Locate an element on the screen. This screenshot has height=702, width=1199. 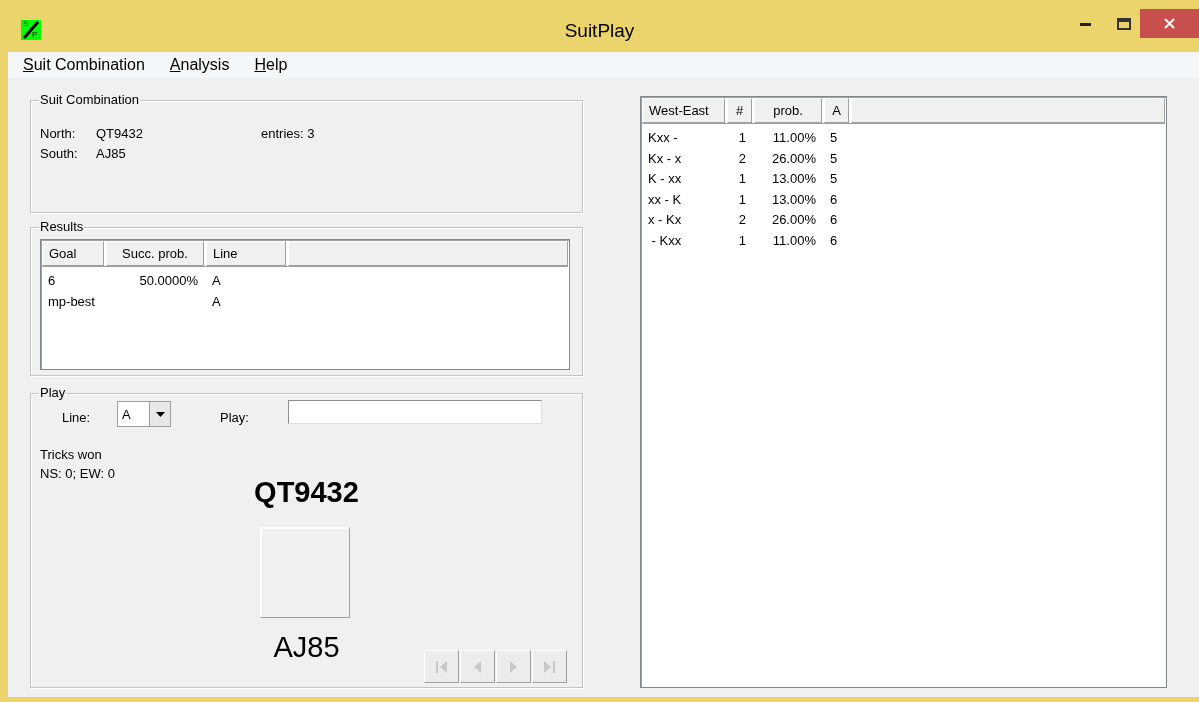
table-cell: xx - K is located at coordinates (665, 199).